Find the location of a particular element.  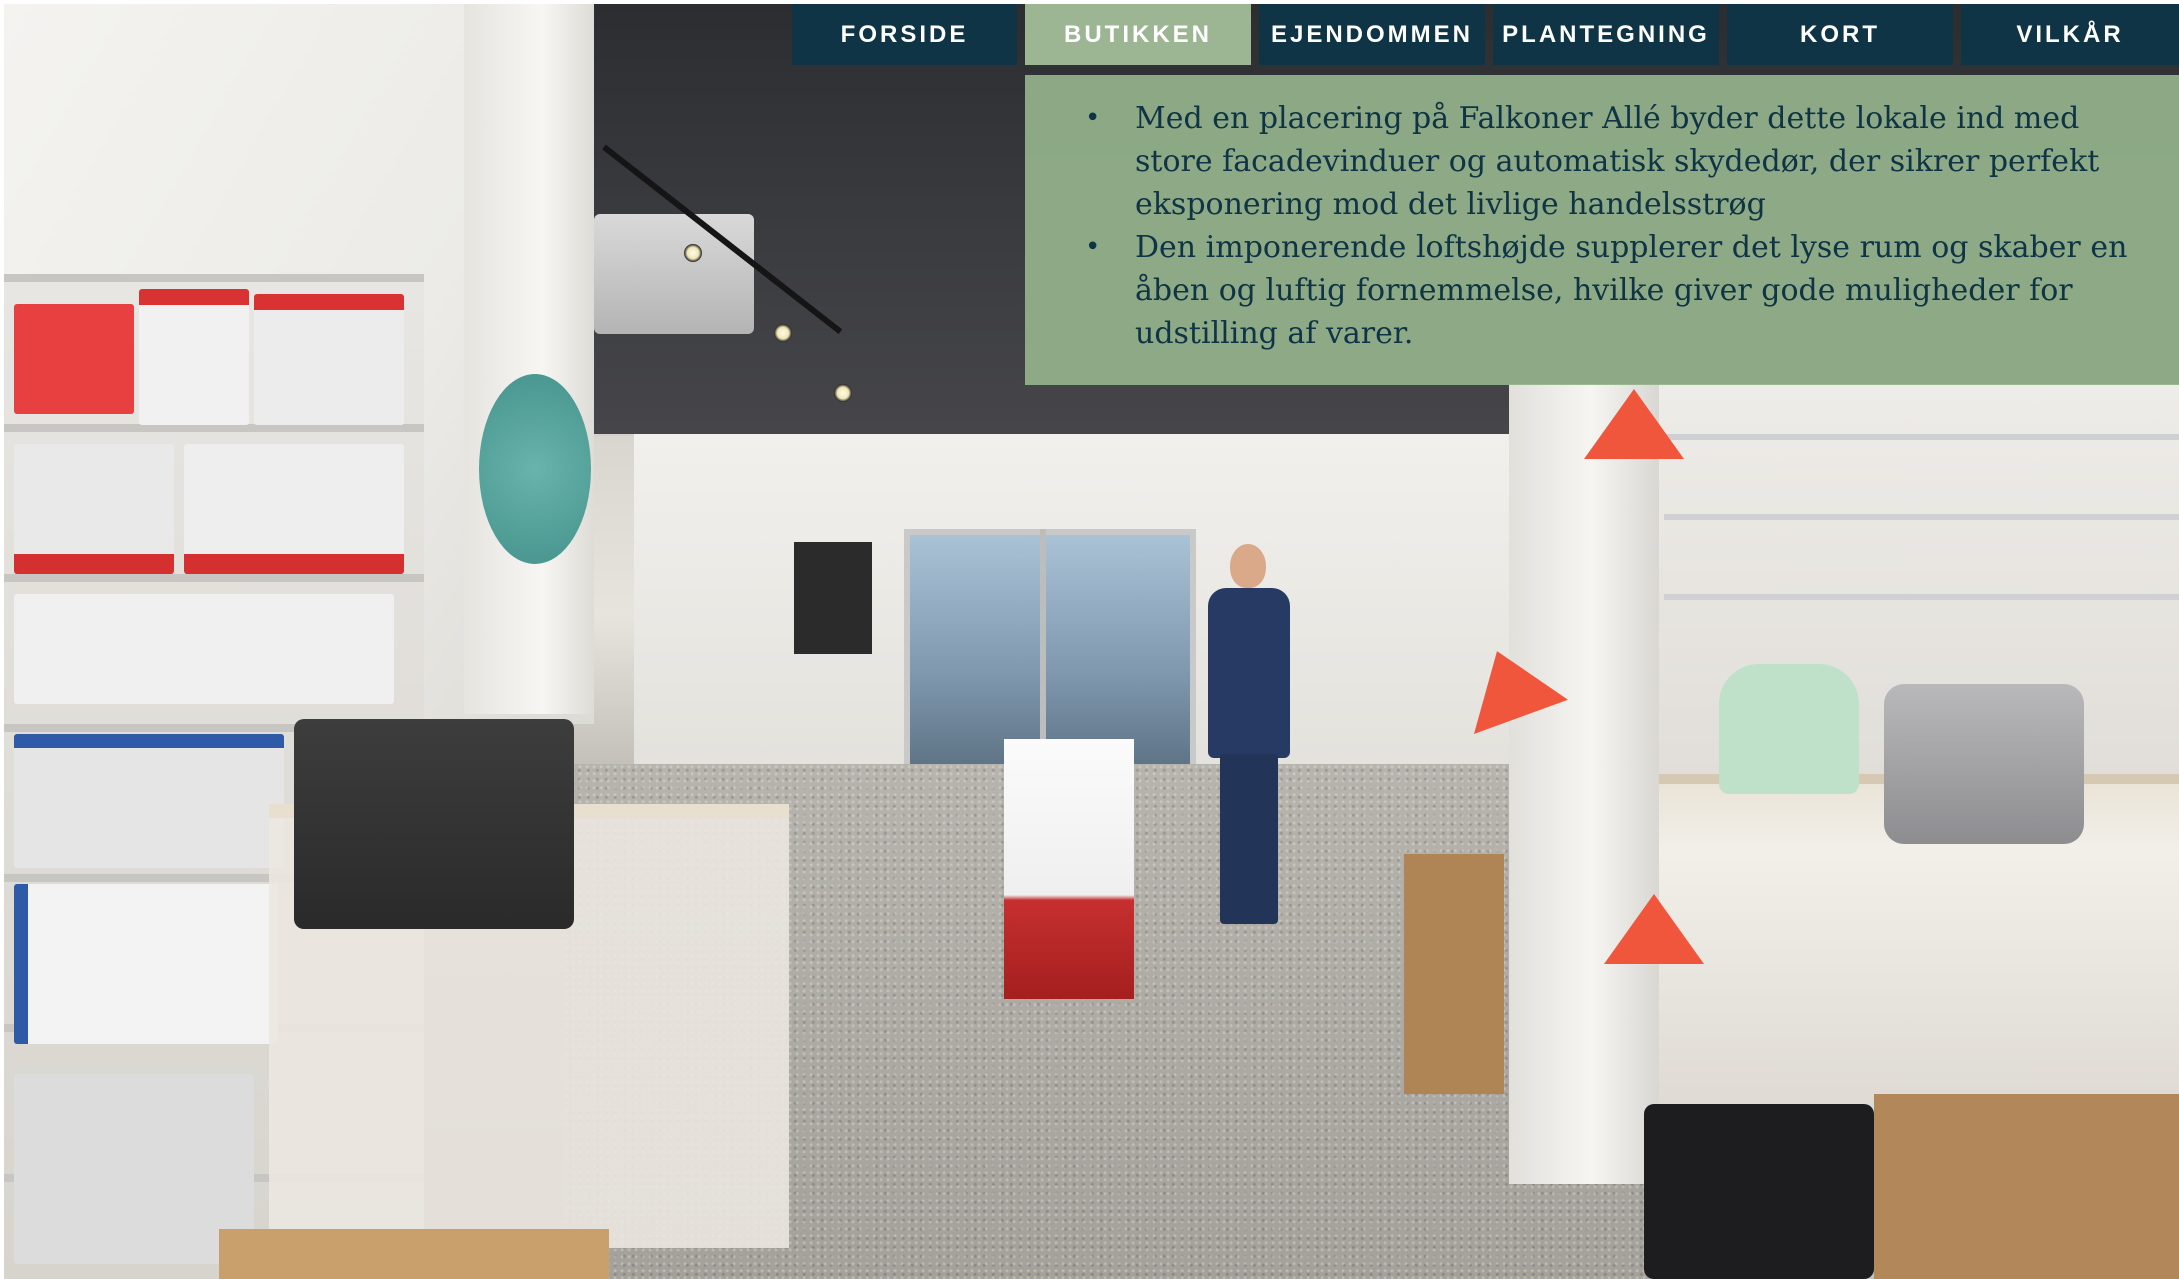

person-suit is located at coordinates (1249, 673).